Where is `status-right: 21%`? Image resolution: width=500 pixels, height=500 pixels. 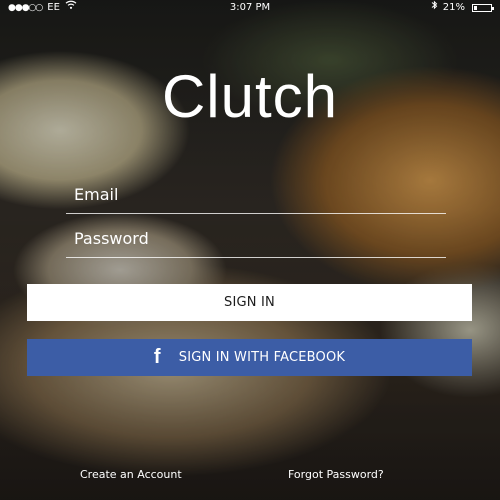 status-right: 21% is located at coordinates (462, 8).